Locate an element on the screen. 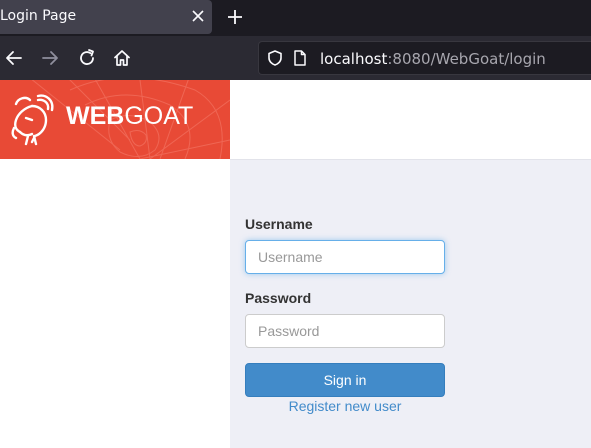  password-input is located at coordinates (345, 331).